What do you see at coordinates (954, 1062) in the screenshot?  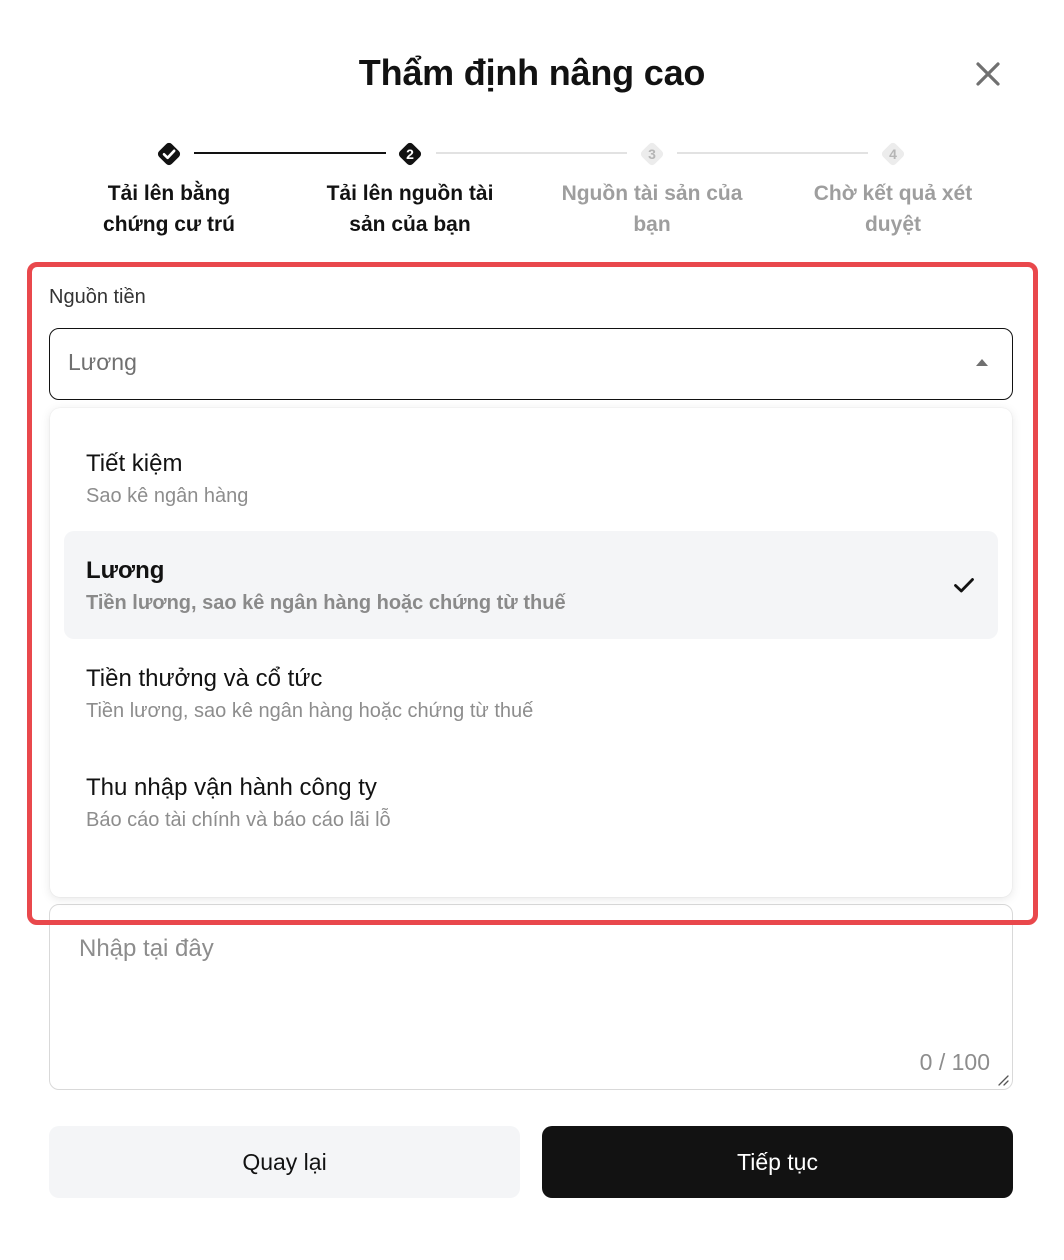 I see `character-counter: 0 / 100` at bounding box center [954, 1062].